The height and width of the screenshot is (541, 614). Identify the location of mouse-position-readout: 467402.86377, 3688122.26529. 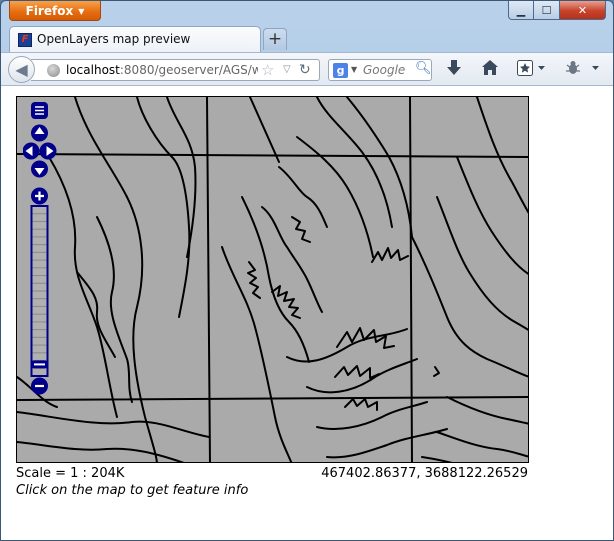
(424, 473).